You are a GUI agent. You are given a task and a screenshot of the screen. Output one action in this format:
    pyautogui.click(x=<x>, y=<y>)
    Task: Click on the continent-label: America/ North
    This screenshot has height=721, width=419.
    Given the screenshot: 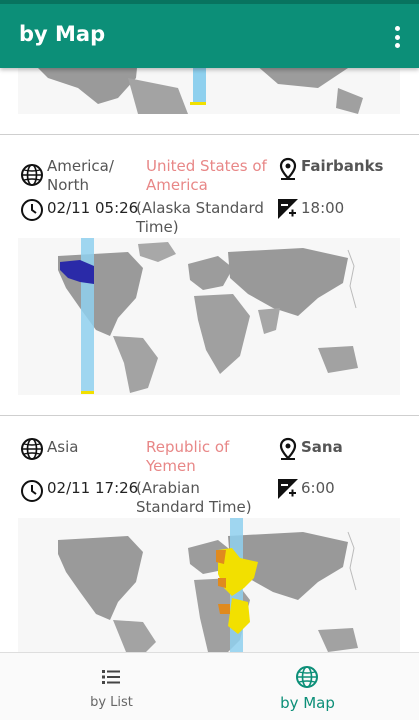 What is the action you would take?
    pyautogui.click(x=80, y=175)
    